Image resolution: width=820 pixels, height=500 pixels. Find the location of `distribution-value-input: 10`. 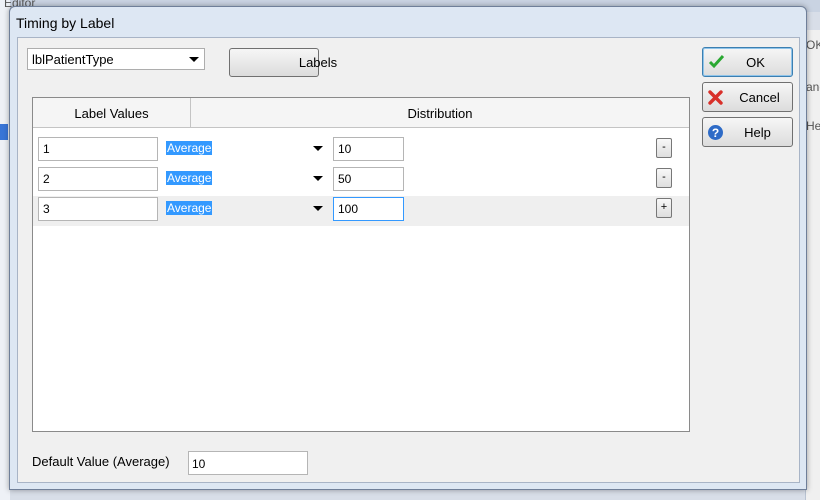

distribution-value-input: 10 is located at coordinates (368, 149).